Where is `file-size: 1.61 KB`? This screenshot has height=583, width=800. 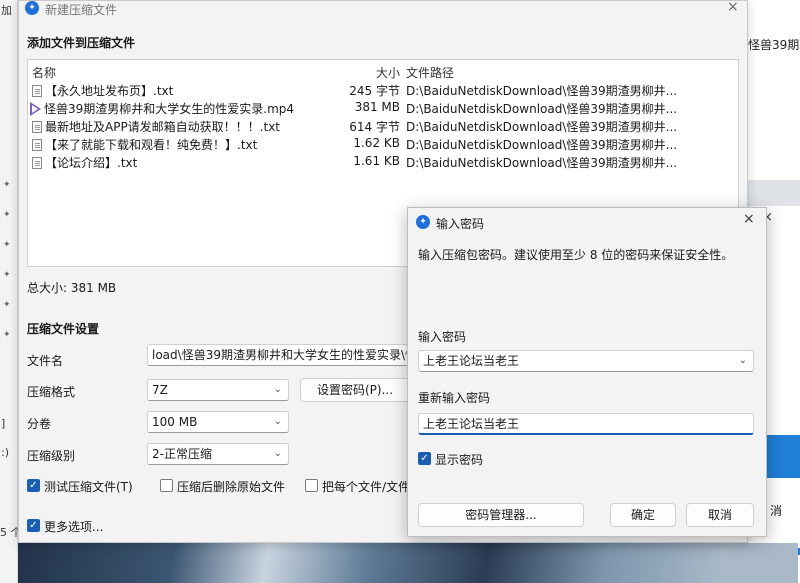
file-size: 1.61 KB is located at coordinates (376, 161).